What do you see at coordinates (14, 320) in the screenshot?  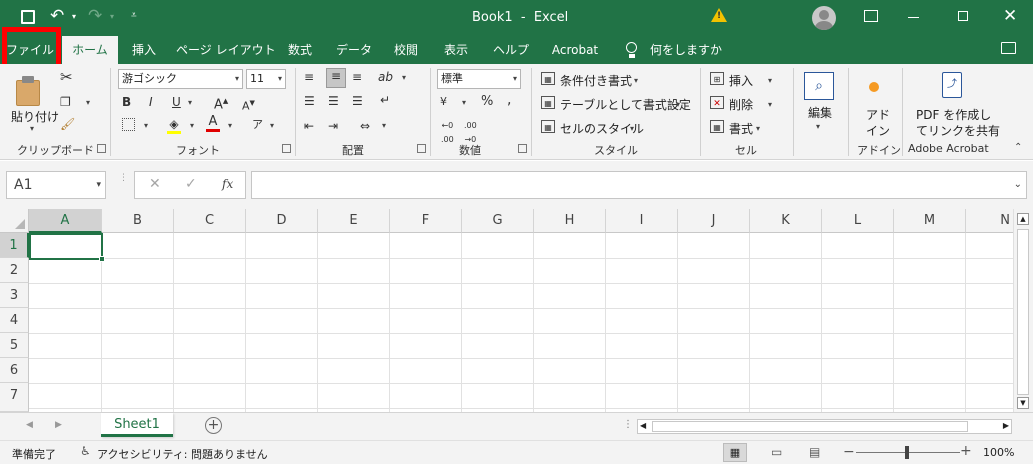 I see `row-header-4: 4` at bounding box center [14, 320].